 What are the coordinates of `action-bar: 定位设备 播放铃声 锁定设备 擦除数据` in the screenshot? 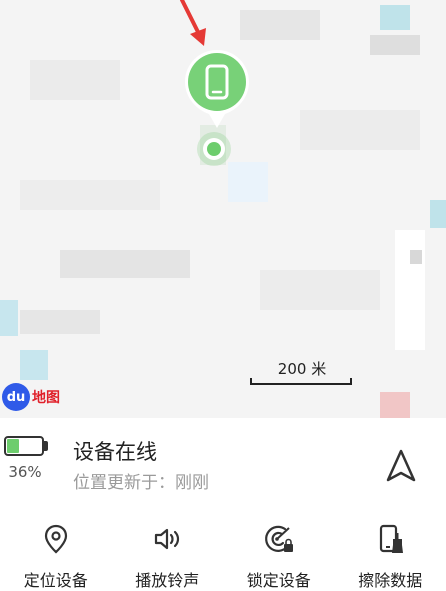 It's located at (223, 553).